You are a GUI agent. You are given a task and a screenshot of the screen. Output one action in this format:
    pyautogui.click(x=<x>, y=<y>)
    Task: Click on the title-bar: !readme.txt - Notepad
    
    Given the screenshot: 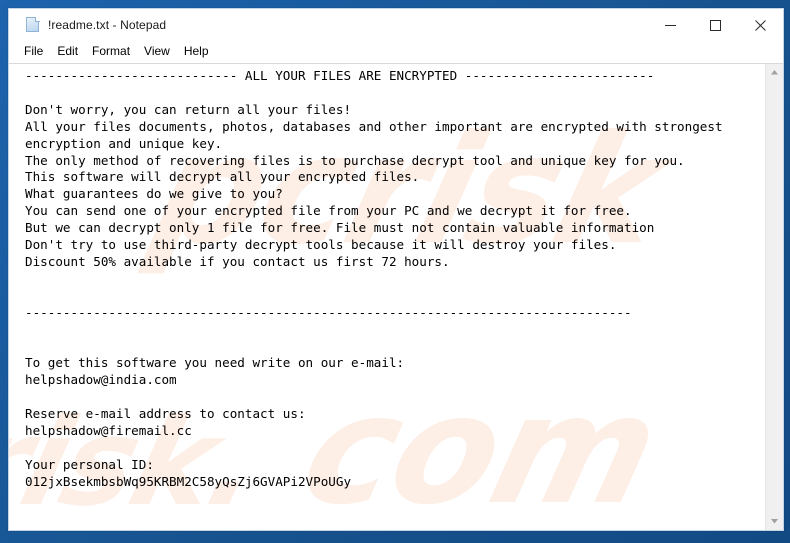 What is the action you would take?
    pyautogui.click(x=396, y=25)
    